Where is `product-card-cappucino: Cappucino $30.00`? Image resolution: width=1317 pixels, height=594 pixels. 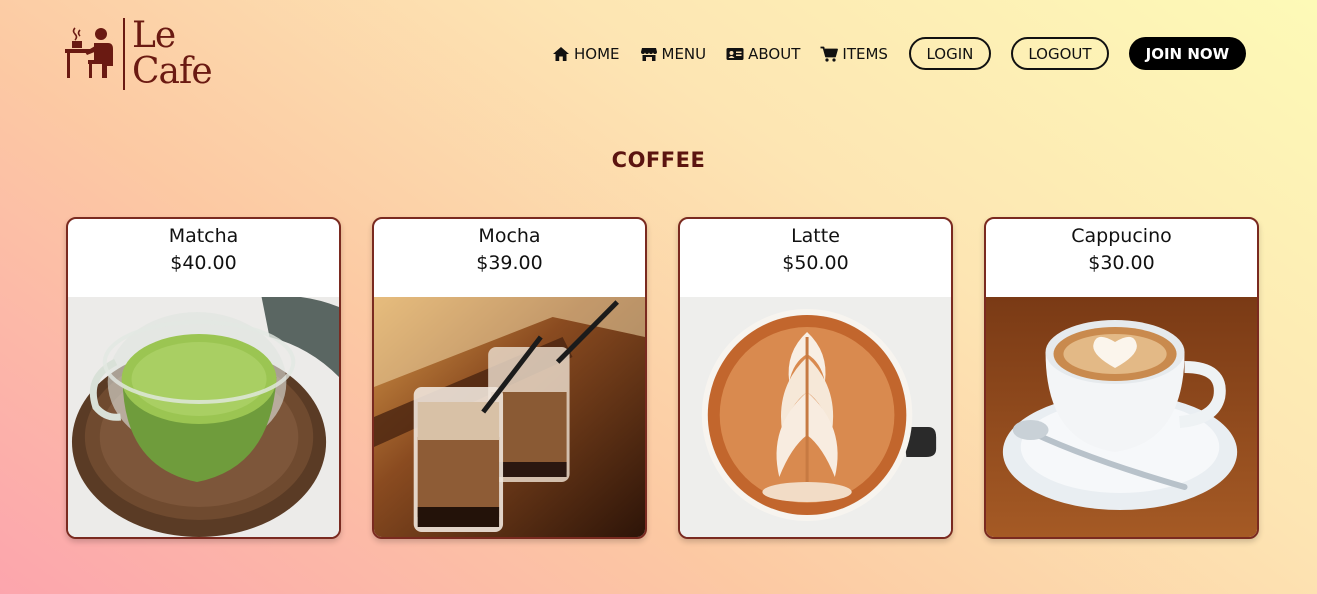
product-card-cappucino: Cappucino $30.00 is located at coordinates (1121, 378).